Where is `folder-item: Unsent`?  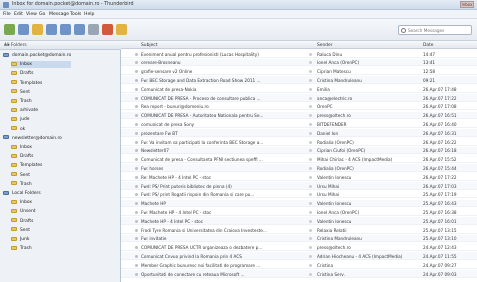
folder-item: Unsent is located at coordinates (41, 211).